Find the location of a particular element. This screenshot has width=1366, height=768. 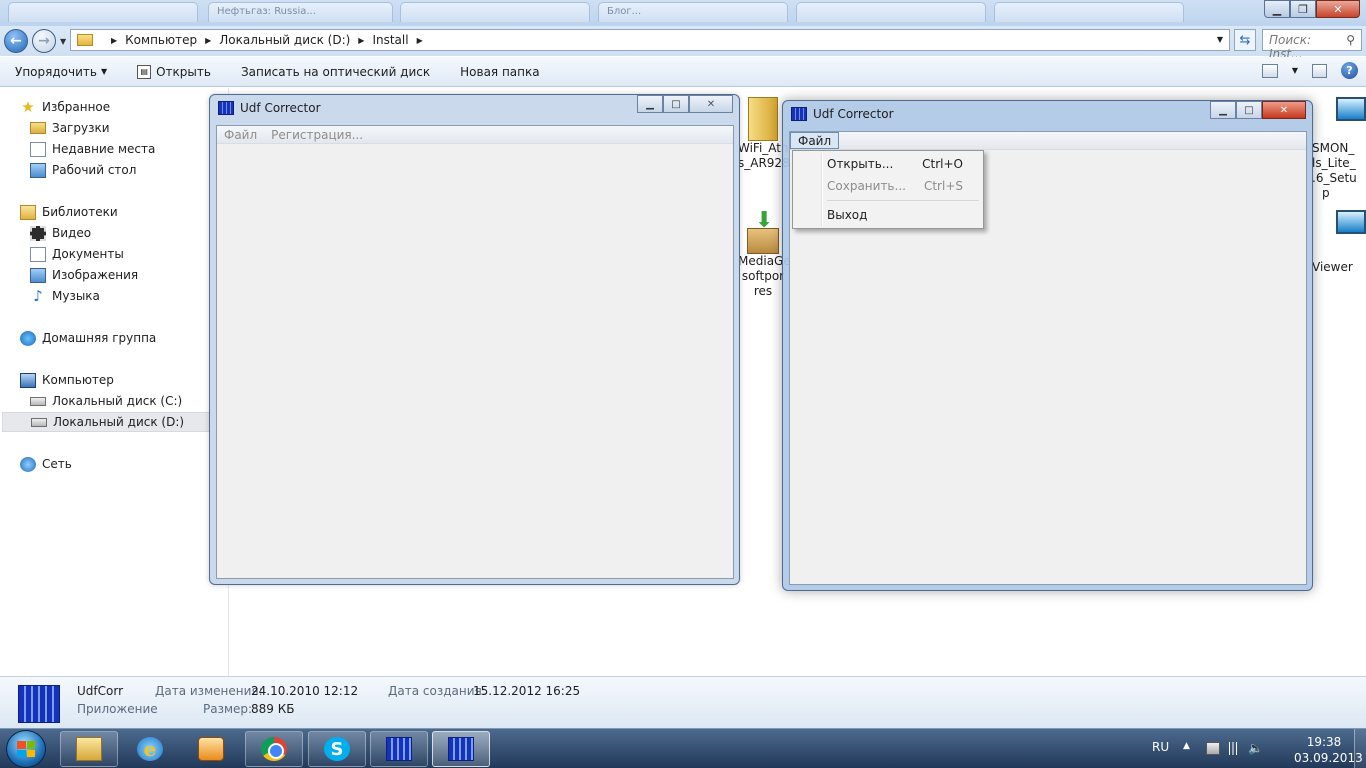

nav-favorites: ★ Избранное is located at coordinates (65, 107).